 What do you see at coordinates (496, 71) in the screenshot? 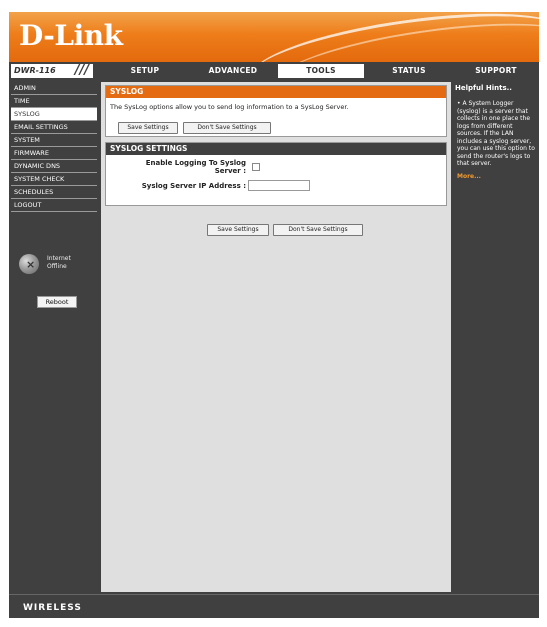
I see `tab-support: SUPPORT` at bounding box center [496, 71].